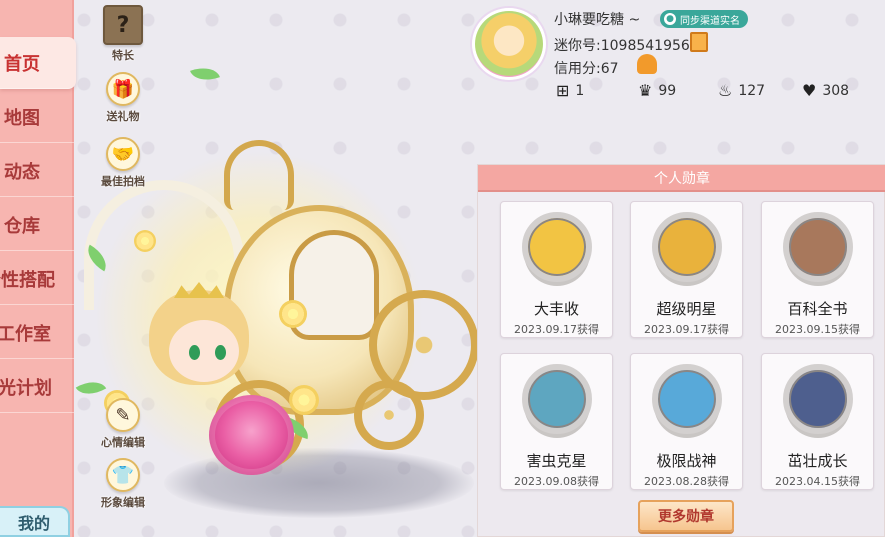 The width and height of the screenshot is (885, 537). I want to click on rose-decoration, so click(251, 435).